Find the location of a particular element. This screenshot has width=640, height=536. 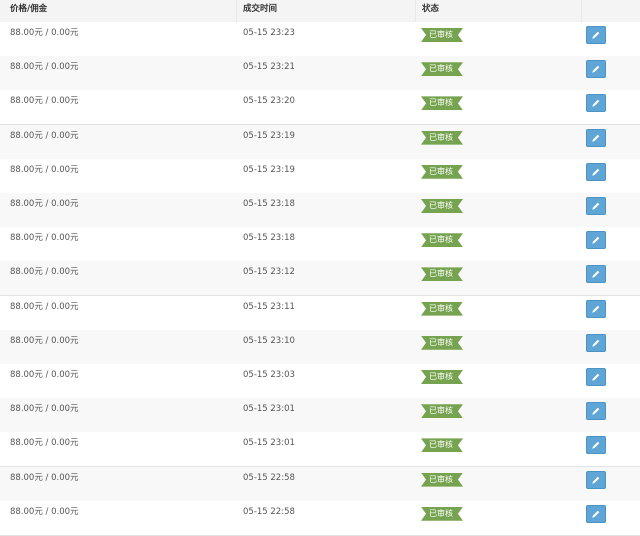

deal-time-cell: 05-15 23:12 is located at coordinates (269, 272).